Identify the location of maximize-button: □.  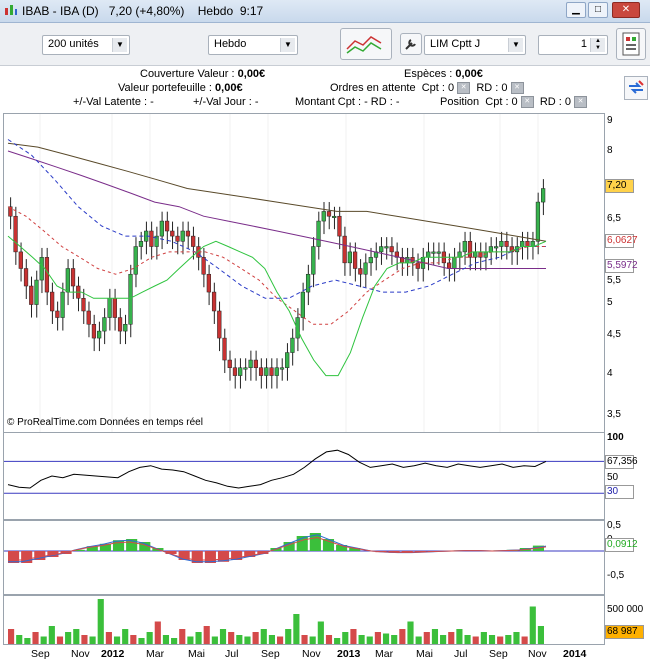
(598, 10).